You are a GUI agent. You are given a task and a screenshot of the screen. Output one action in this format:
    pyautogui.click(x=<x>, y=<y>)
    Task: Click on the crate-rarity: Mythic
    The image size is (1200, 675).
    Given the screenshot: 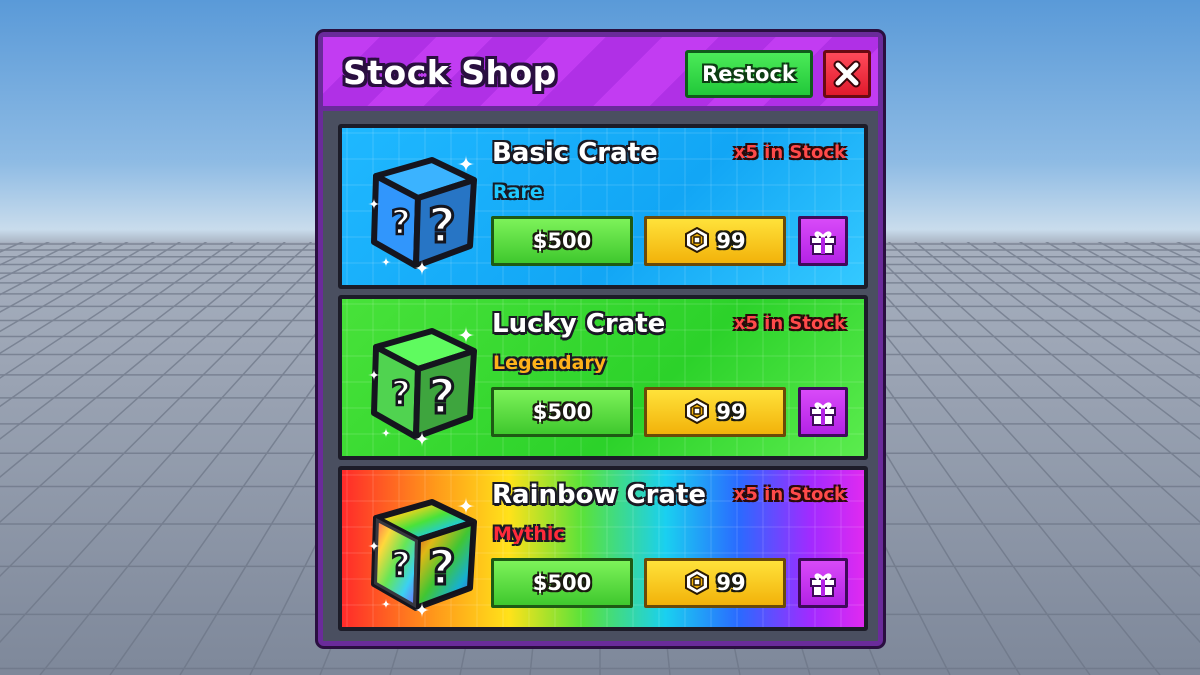 What is the action you would take?
    pyautogui.click(x=529, y=534)
    